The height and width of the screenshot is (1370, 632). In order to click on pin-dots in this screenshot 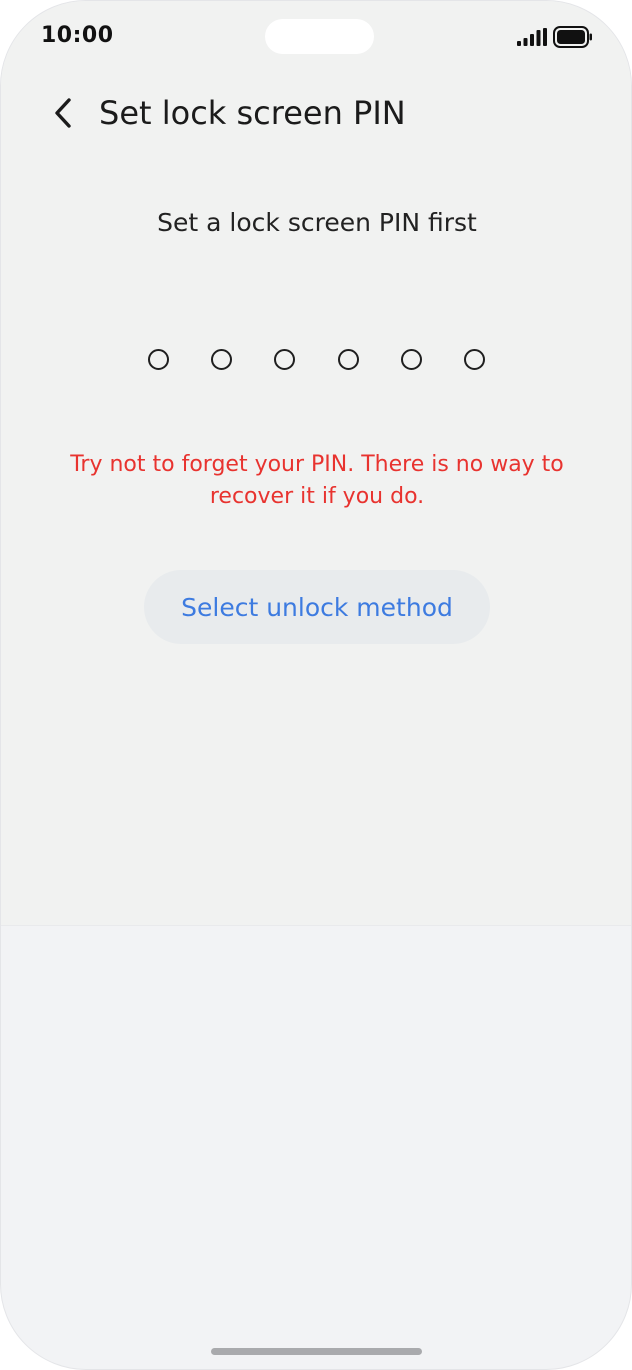, I will do `click(318, 360)`.